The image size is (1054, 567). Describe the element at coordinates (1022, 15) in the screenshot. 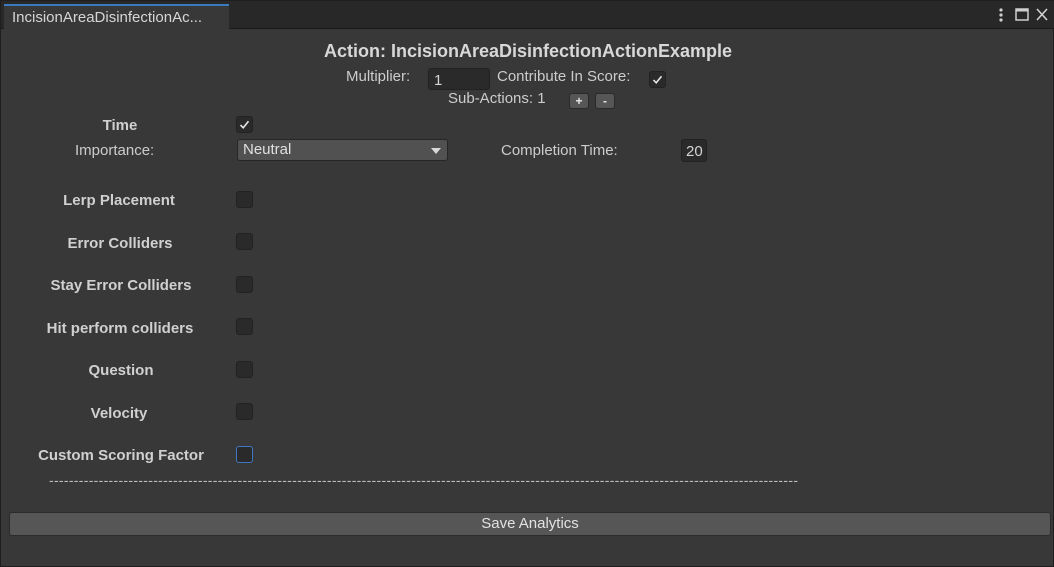

I see `maximize-icon` at that location.